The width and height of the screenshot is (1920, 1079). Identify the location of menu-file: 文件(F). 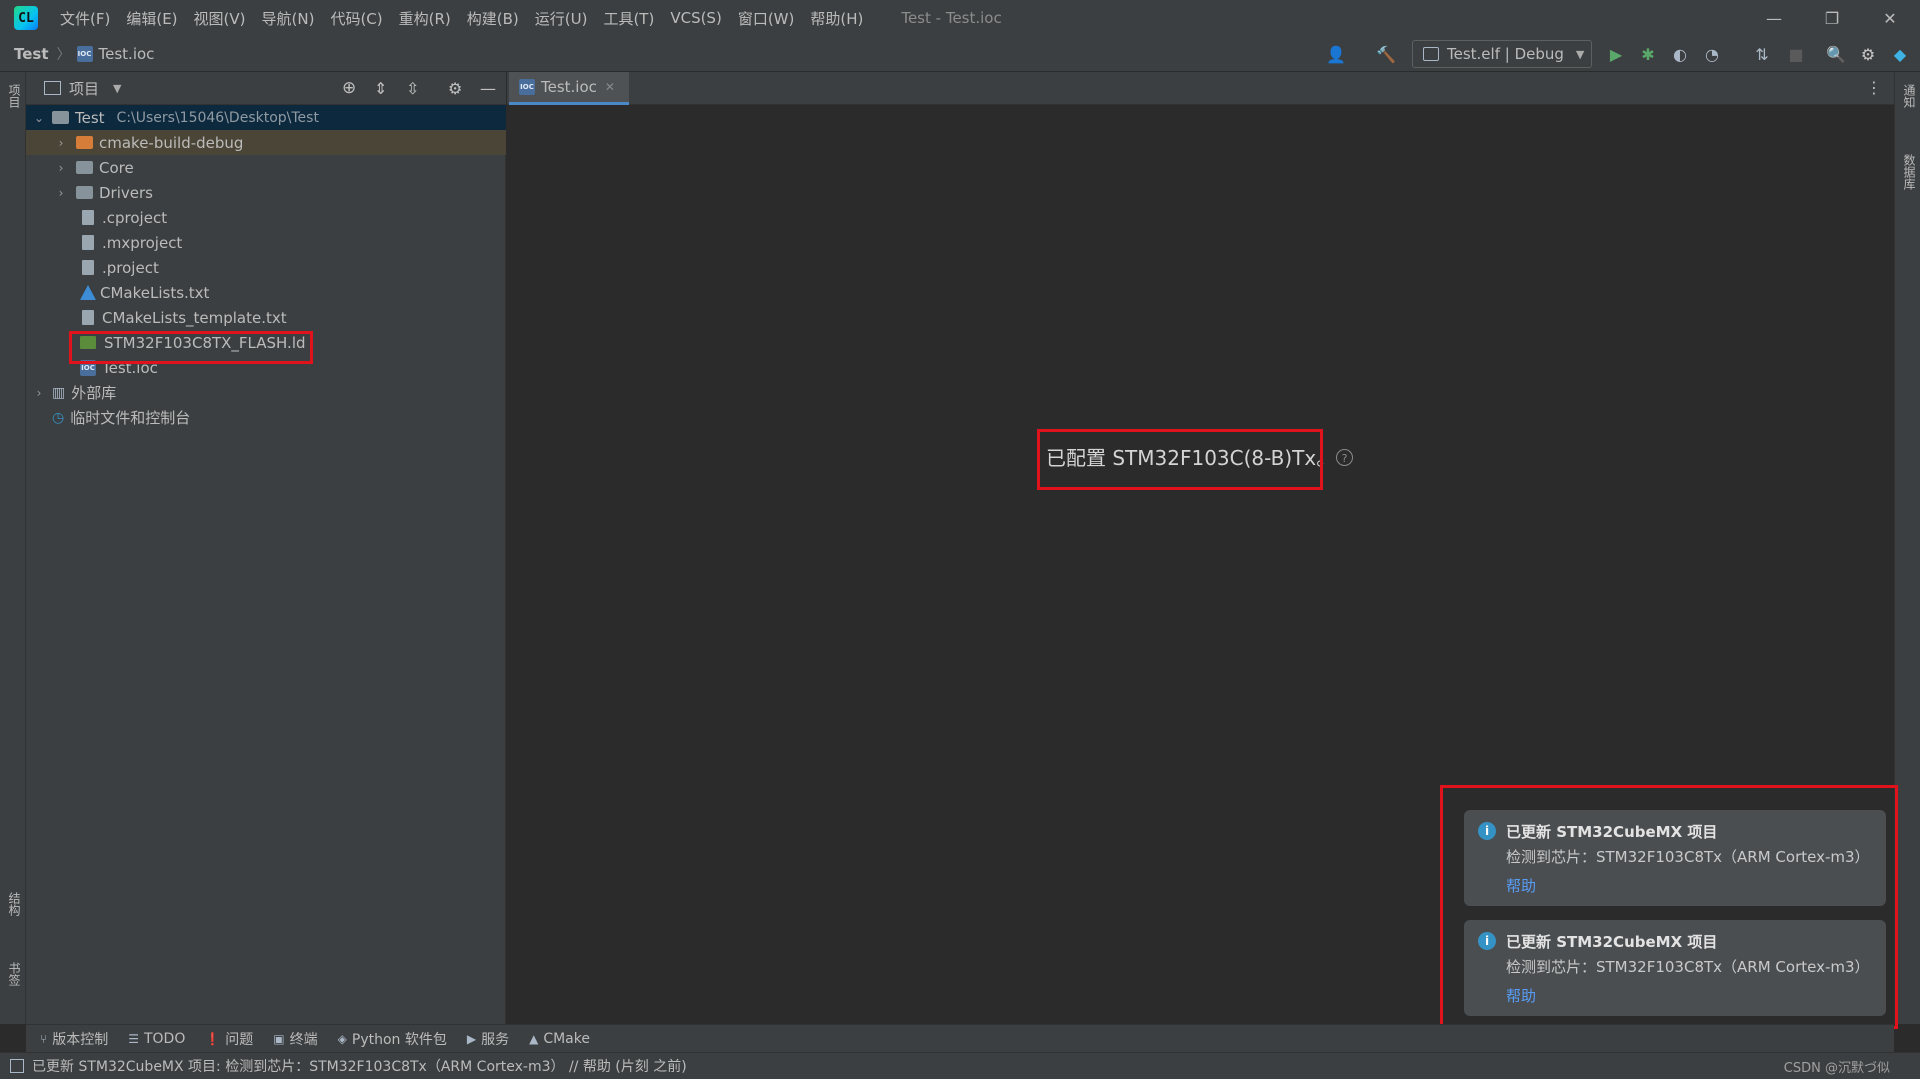
(85, 18).